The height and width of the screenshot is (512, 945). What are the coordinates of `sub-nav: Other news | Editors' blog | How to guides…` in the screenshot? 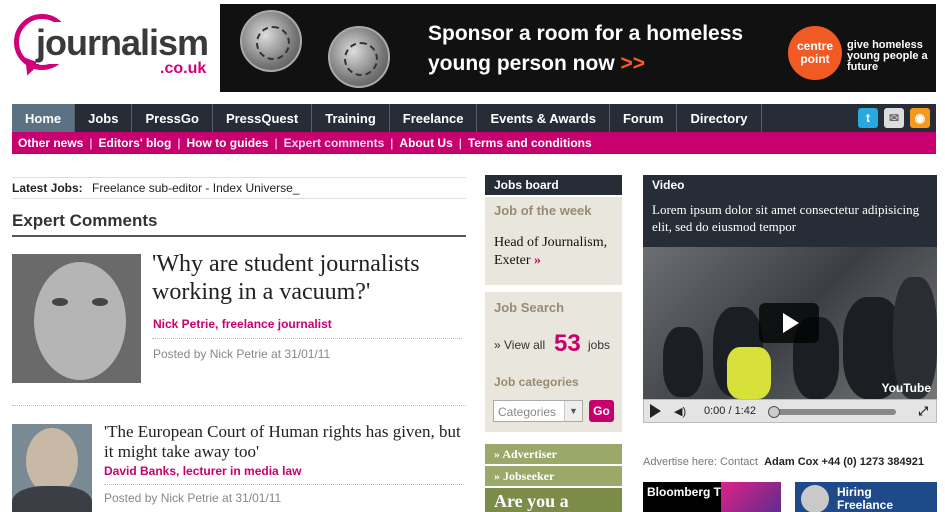 It's located at (474, 143).